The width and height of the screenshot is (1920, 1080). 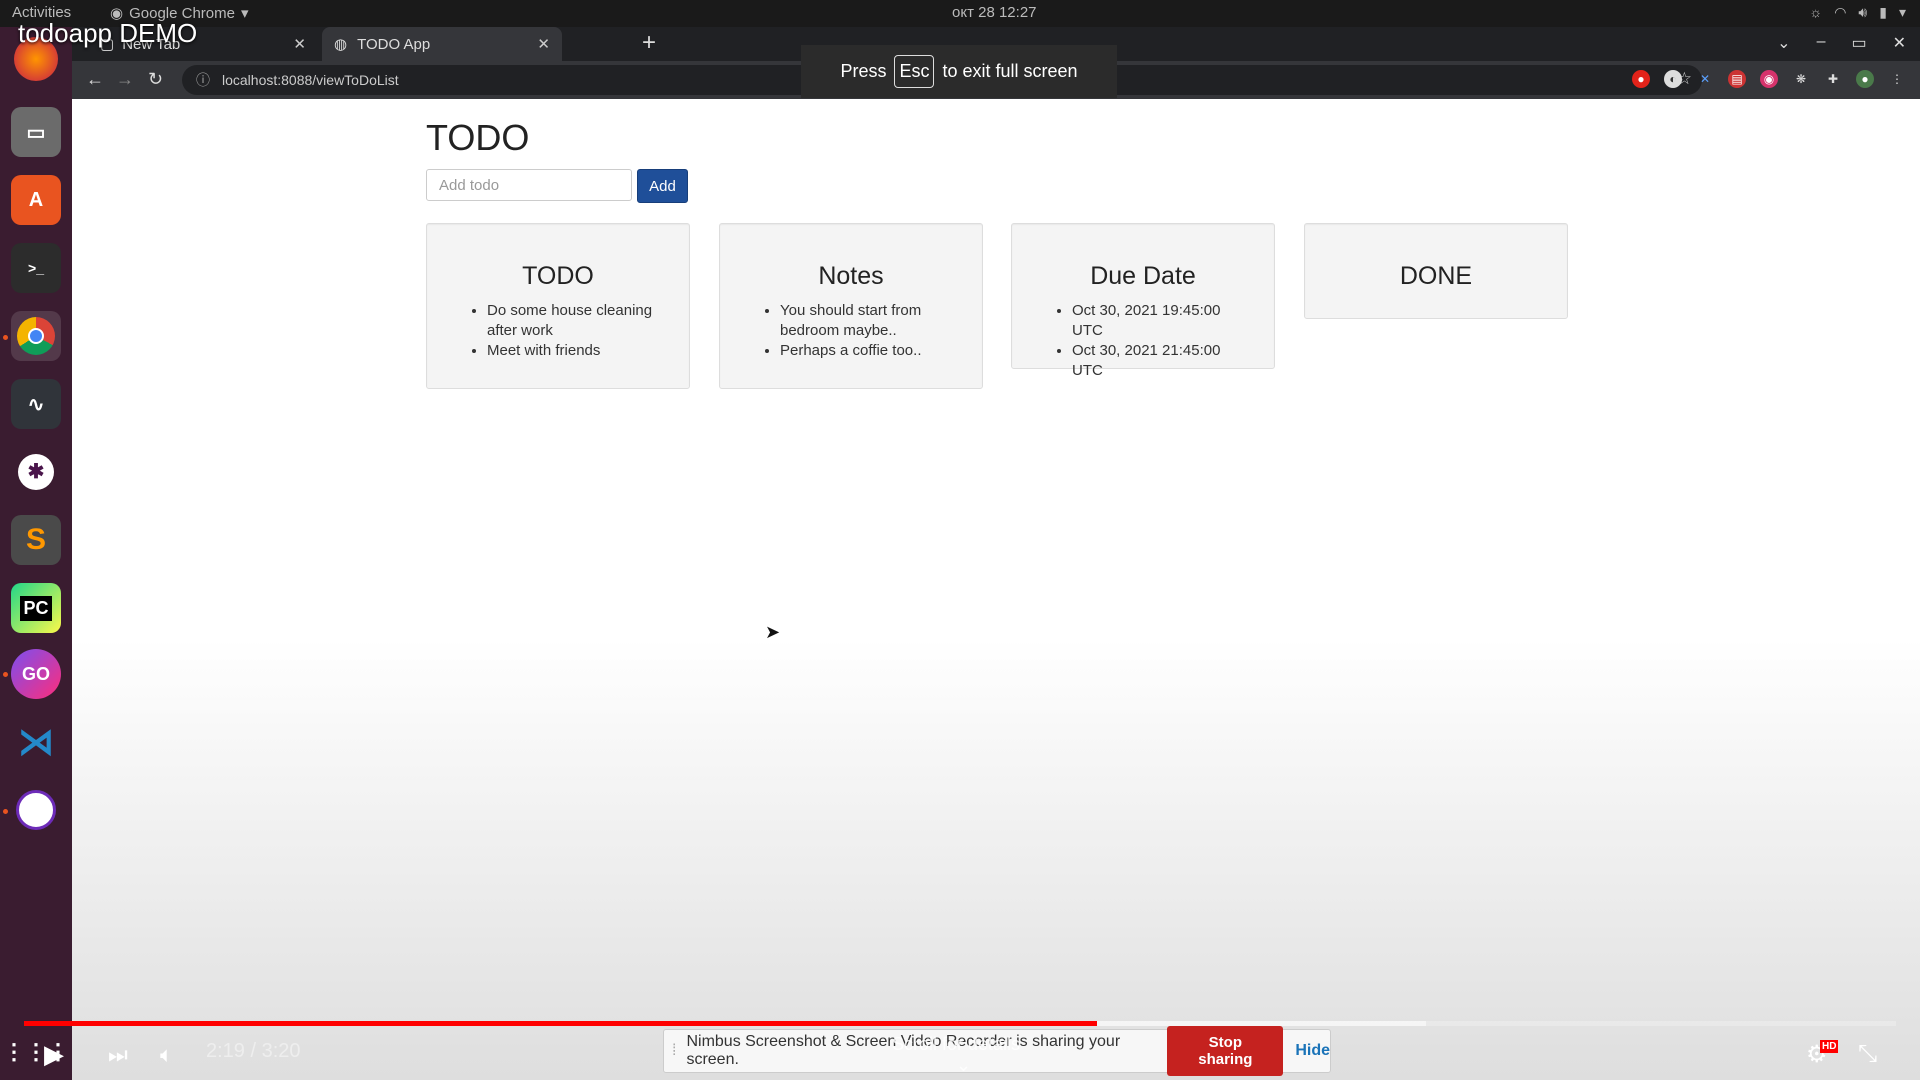 What do you see at coordinates (1816, 12) in the screenshot?
I see `brightness-icon: ☼` at bounding box center [1816, 12].